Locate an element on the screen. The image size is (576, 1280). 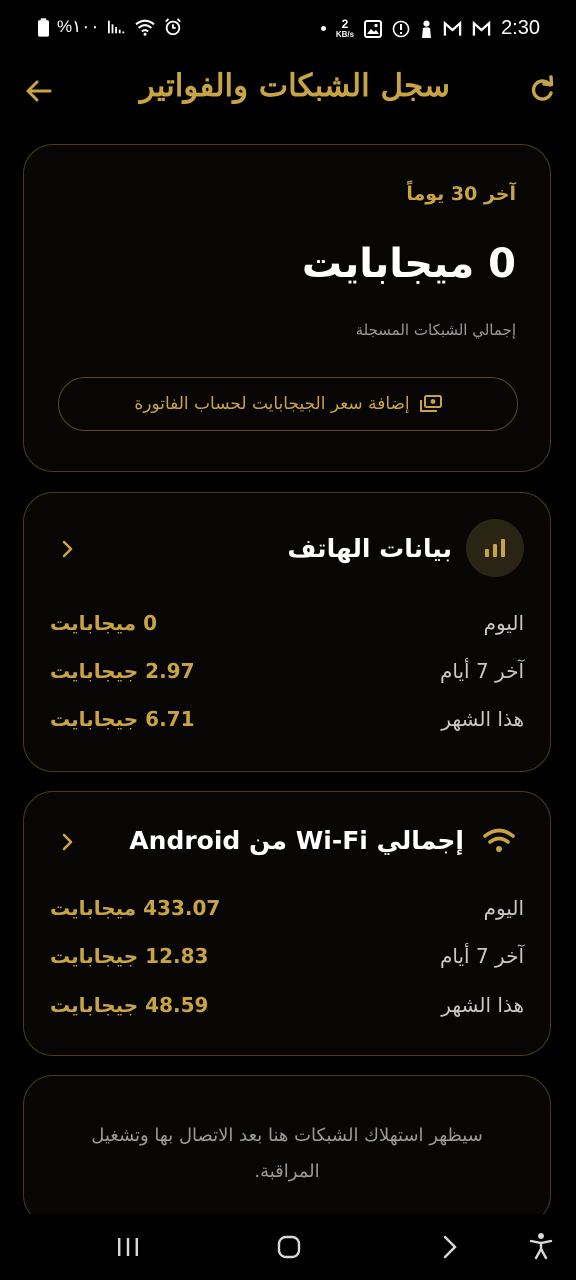
home-icon is located at coordinates (289, 1247).